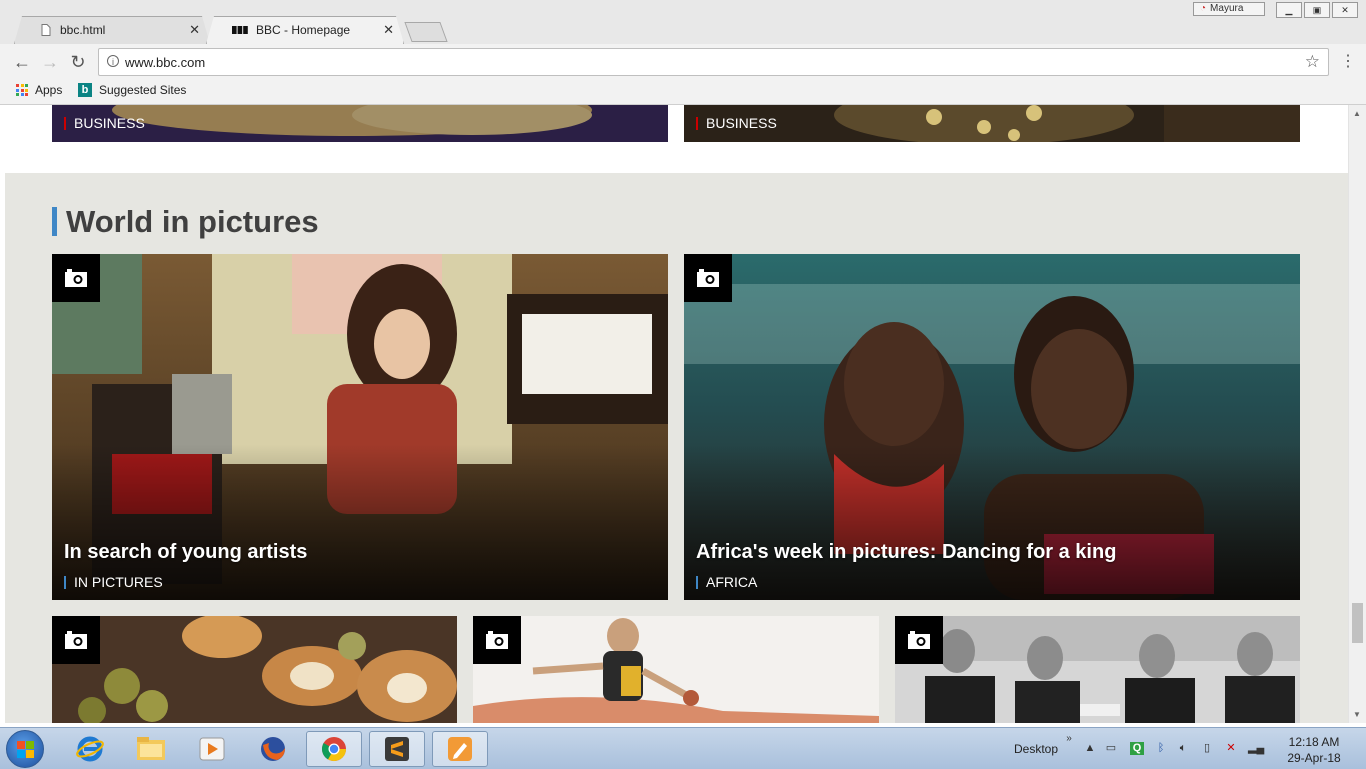  What do you see at coordinates (397, 749) in the screenshot?
I see `sublime-text-icon` at bounding box center [397, 749].